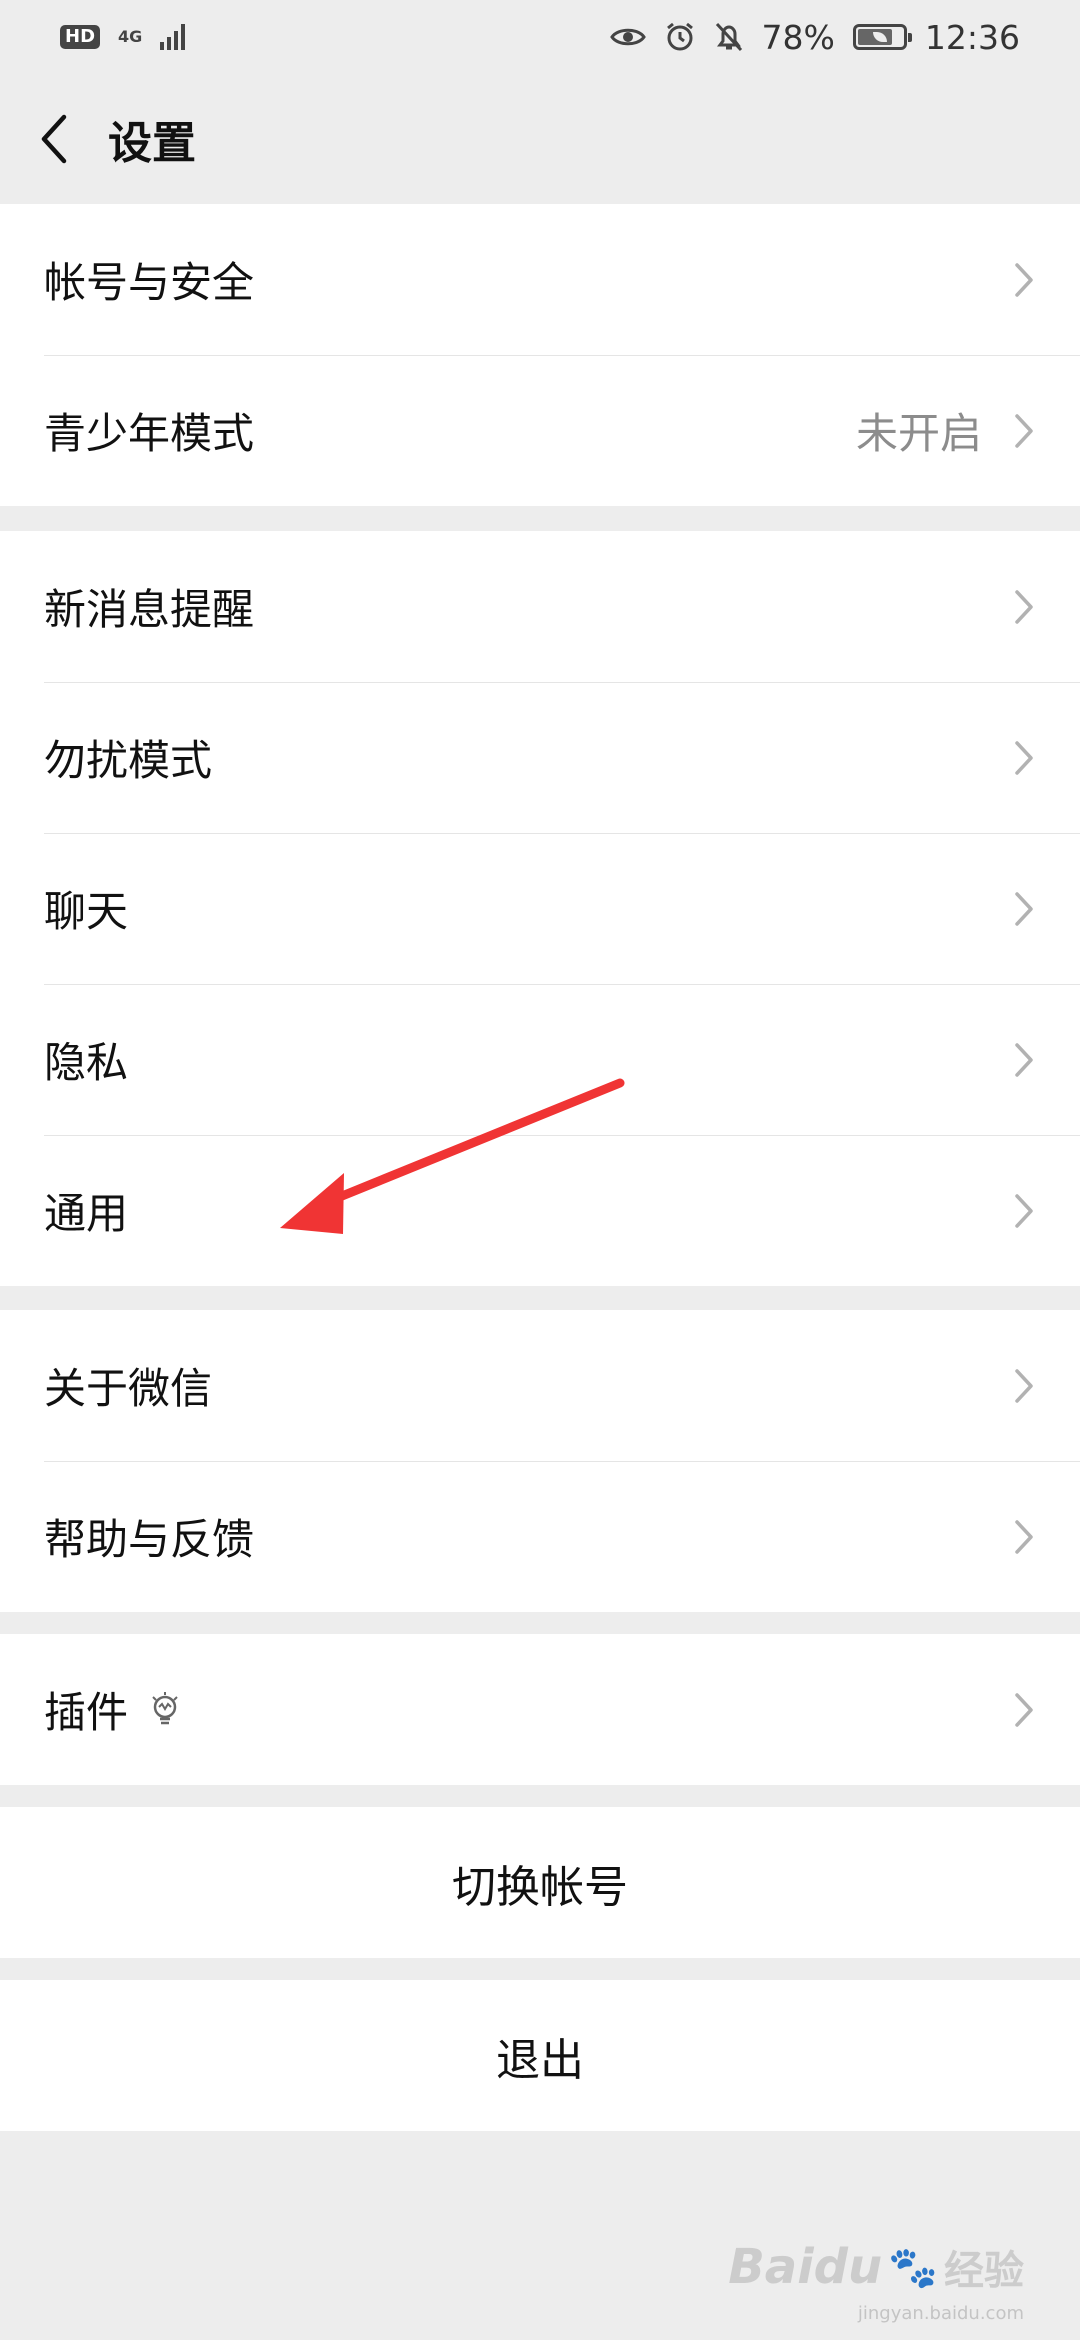  What do you see at coordinates (882, 37) in the screenshot?
I see `battery-icon` at bounding box center [882, 37].